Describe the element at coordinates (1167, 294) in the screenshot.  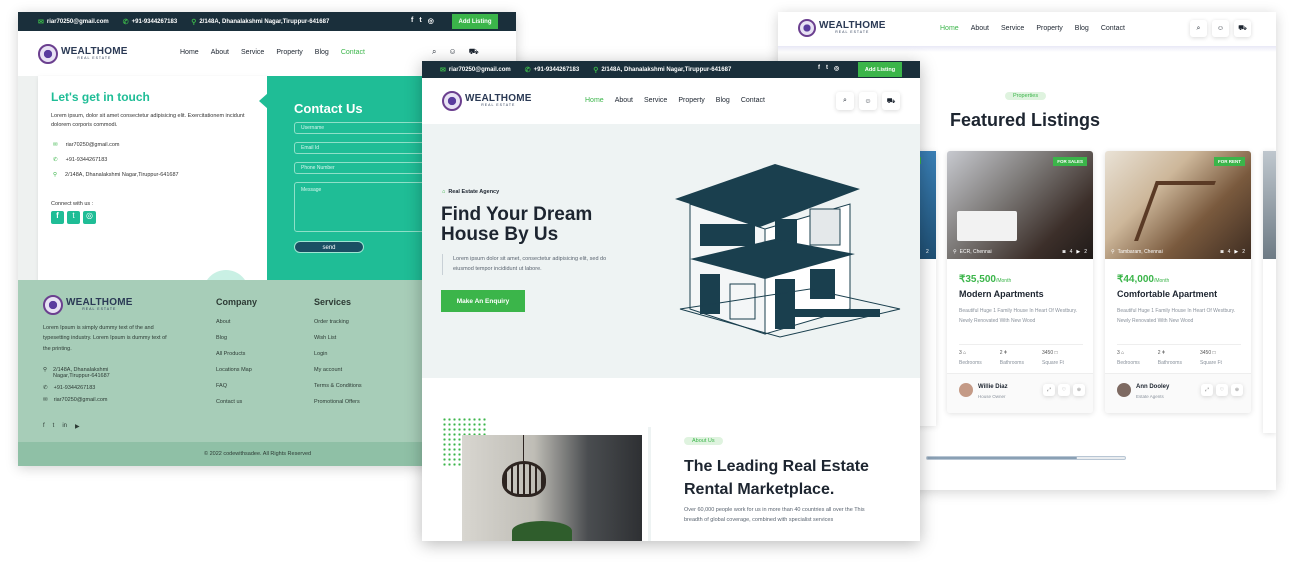
I see `listing-name: Comfortable Apartment` at that location.